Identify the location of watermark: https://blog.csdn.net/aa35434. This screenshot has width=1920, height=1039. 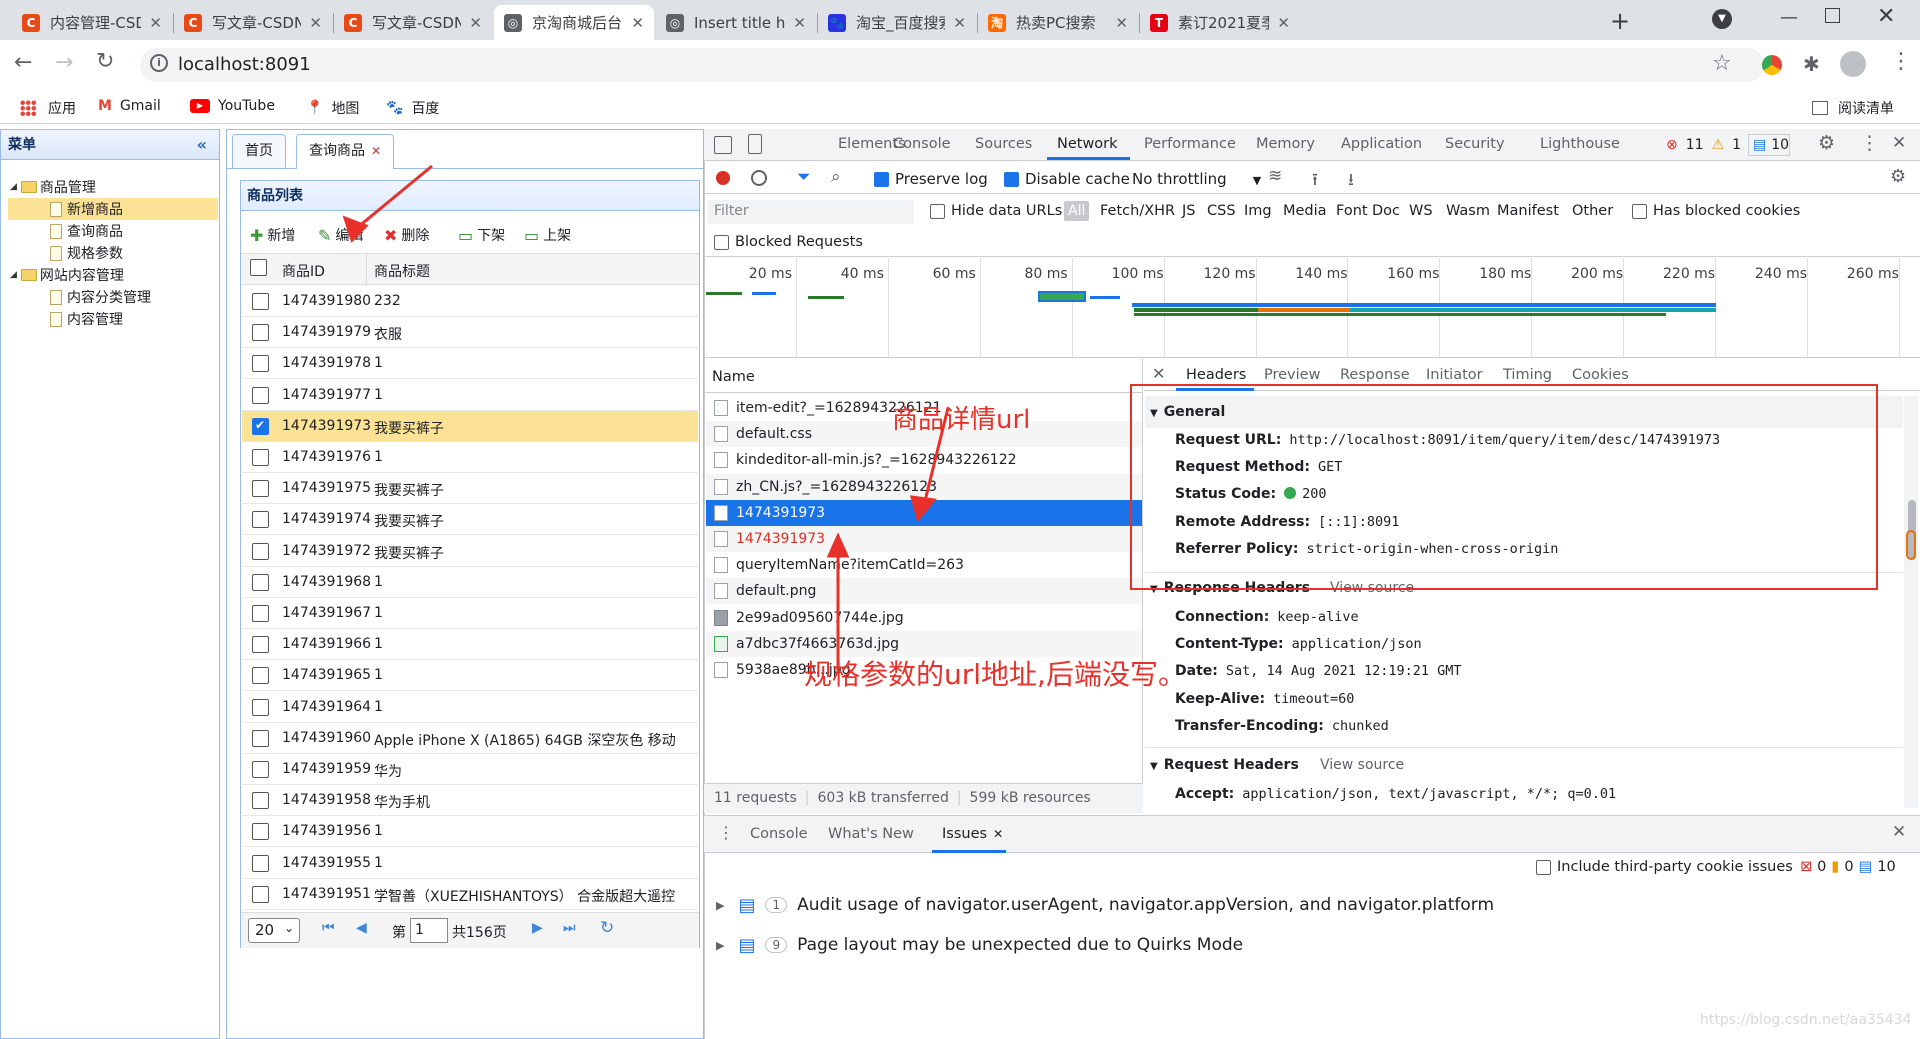
(1806, 1020).